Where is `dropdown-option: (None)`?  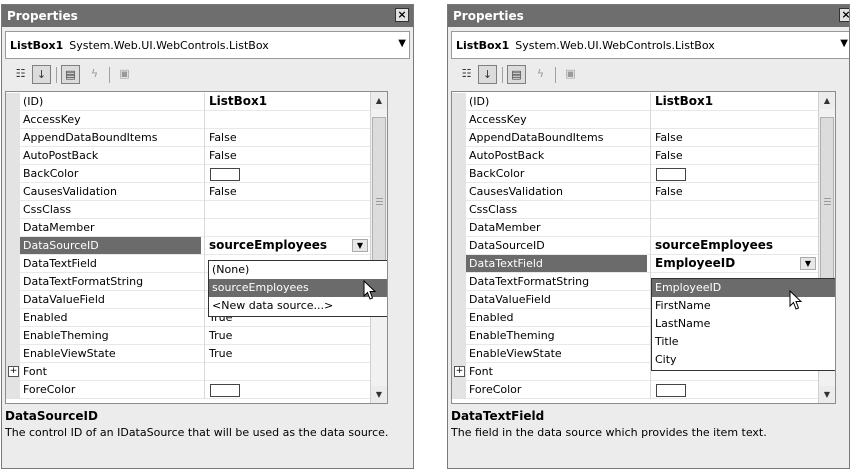
dropdown-option: (None) is located at coordinates (298, 270).